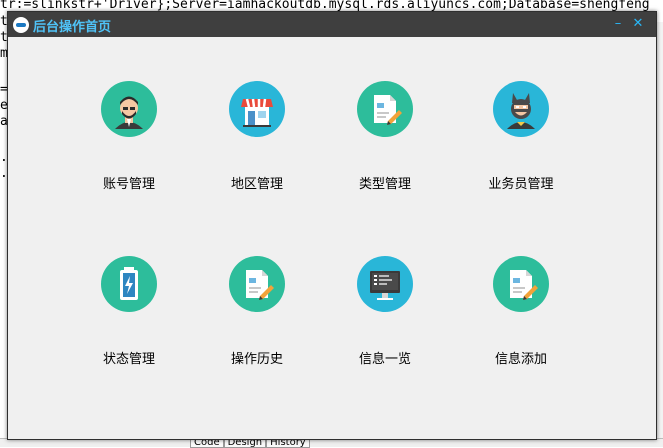 This screenshot has height=448, width=663. I want to click on tile-operation-history: 操作历史, so click(257, 316).